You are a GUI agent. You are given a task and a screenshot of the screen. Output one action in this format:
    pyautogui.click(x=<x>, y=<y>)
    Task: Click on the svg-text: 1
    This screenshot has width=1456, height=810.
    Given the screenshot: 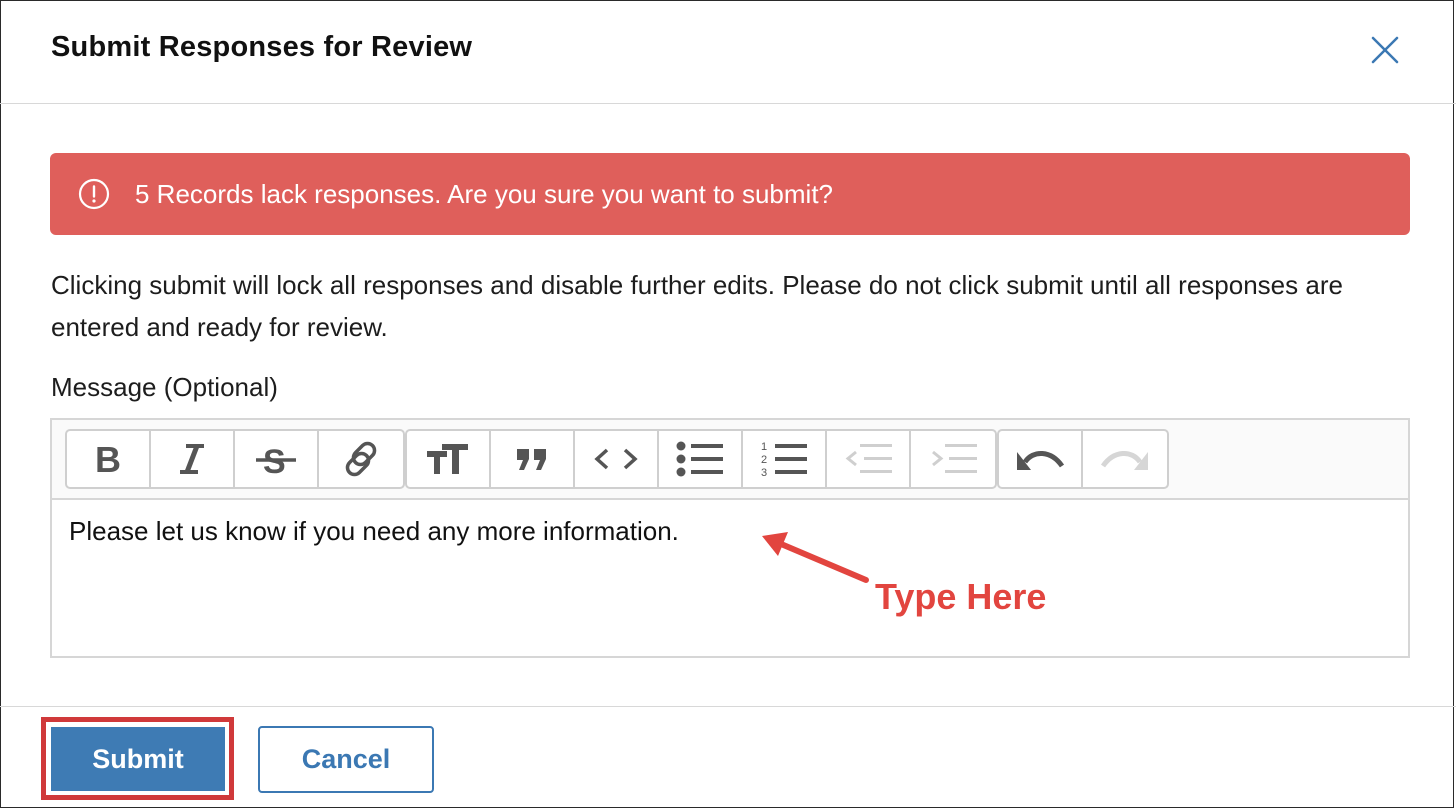 What is the action you would take?
    pyautogui.click(x=764, y=447)
    